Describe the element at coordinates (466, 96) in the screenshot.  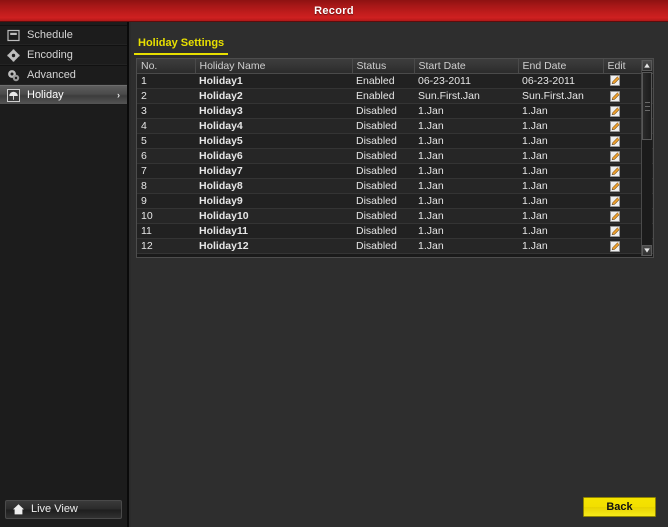
I see `cell-start-date: Sun.First.Jan` at that location.